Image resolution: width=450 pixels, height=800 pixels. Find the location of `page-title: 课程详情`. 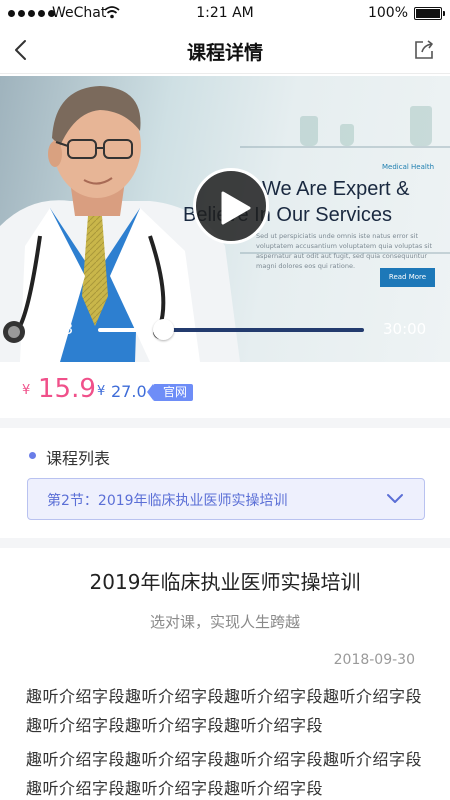

page-title: 课程详情 is located at coordinates (224, 53).